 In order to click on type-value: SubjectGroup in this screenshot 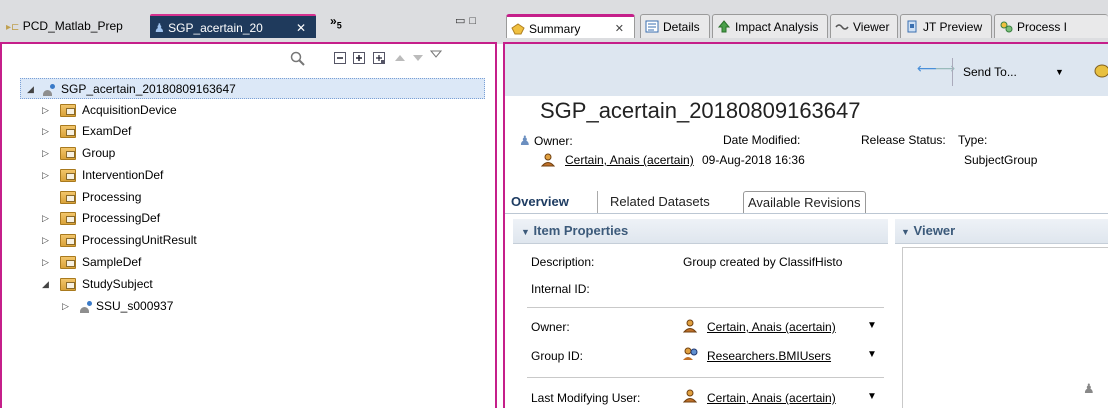, I will do `click(1001, 160)`.